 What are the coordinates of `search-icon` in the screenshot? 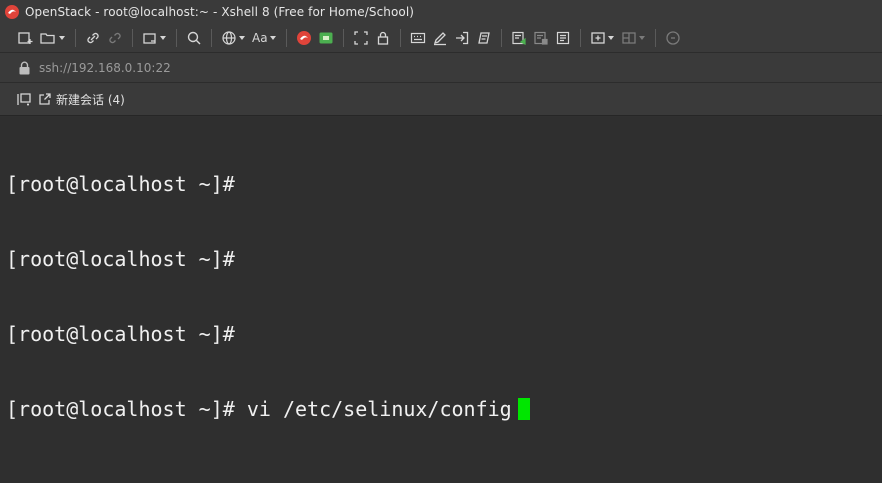 It's located at (194, 38).